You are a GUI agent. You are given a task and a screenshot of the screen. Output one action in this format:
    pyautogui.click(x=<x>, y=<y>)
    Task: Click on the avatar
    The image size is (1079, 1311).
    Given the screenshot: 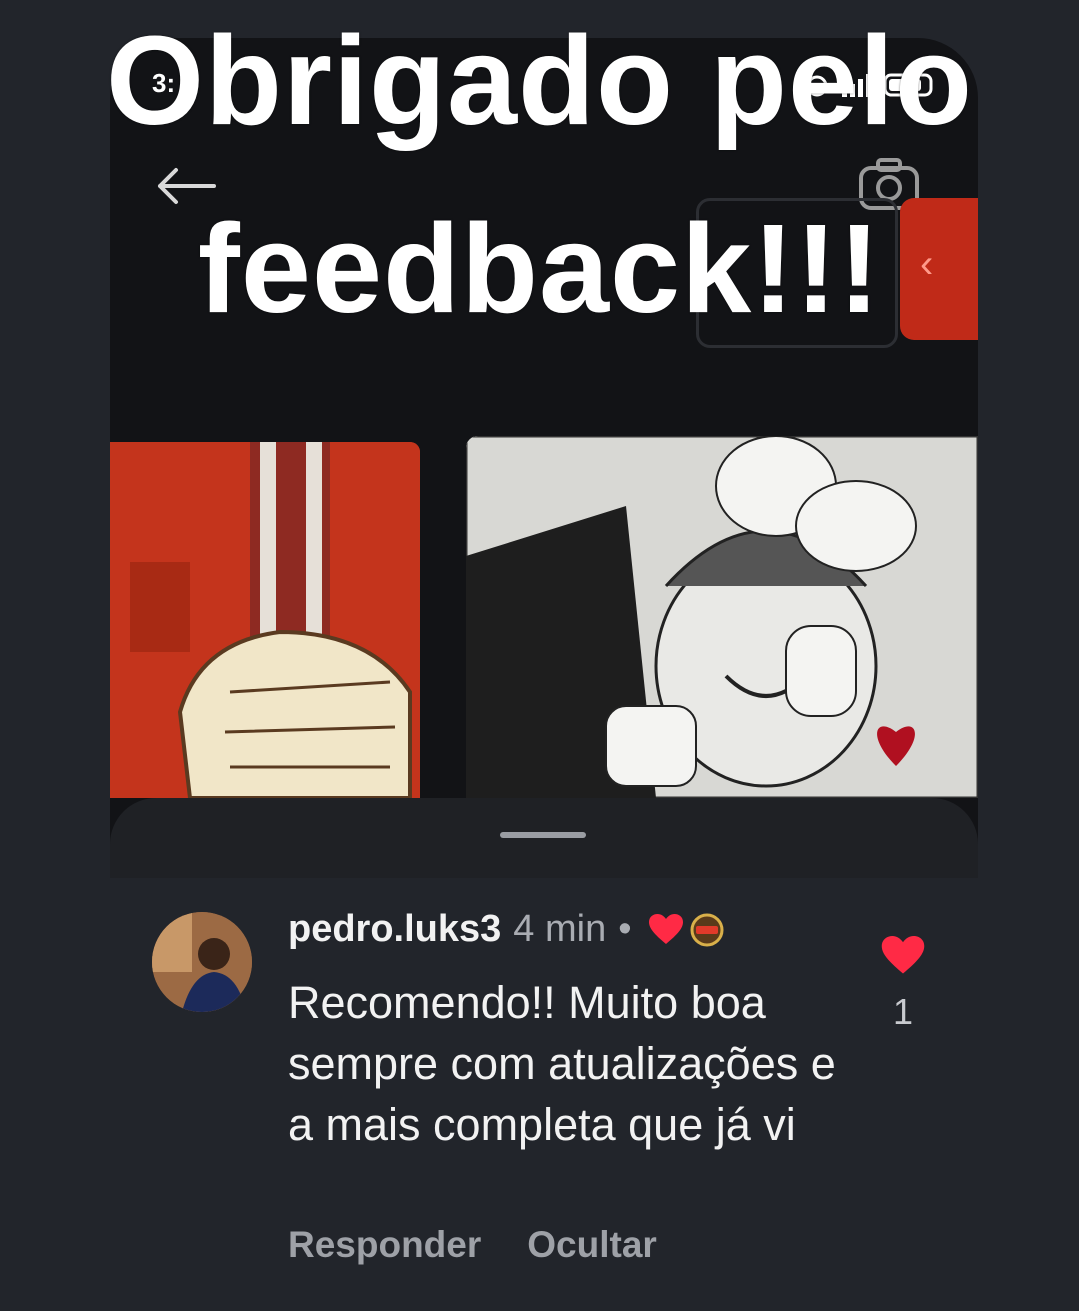 What is the action you would take?
    pyautogui.click(x=202, y=962)
    